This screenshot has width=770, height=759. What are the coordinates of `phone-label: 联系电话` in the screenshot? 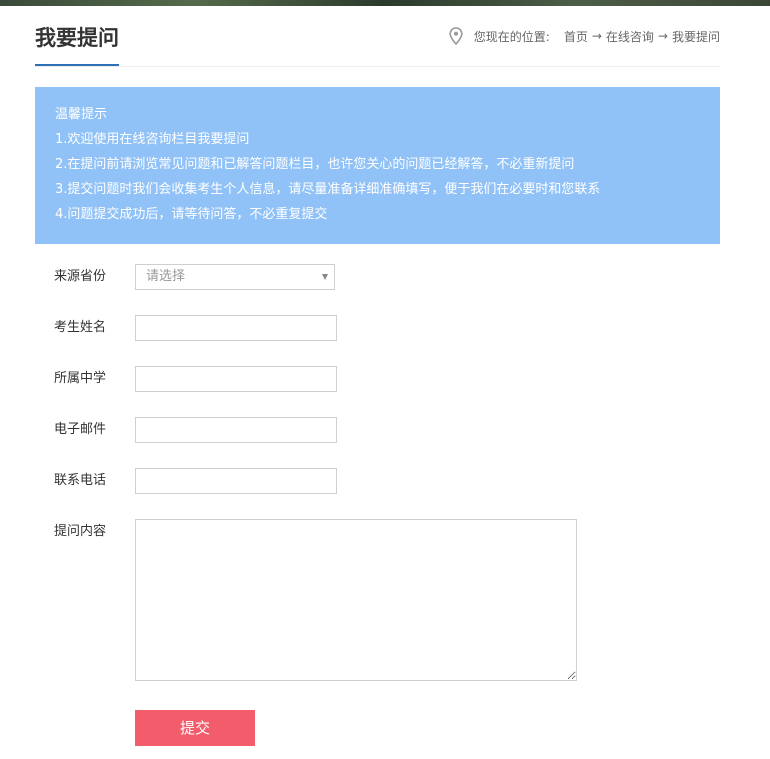 It's located at (80, 480).